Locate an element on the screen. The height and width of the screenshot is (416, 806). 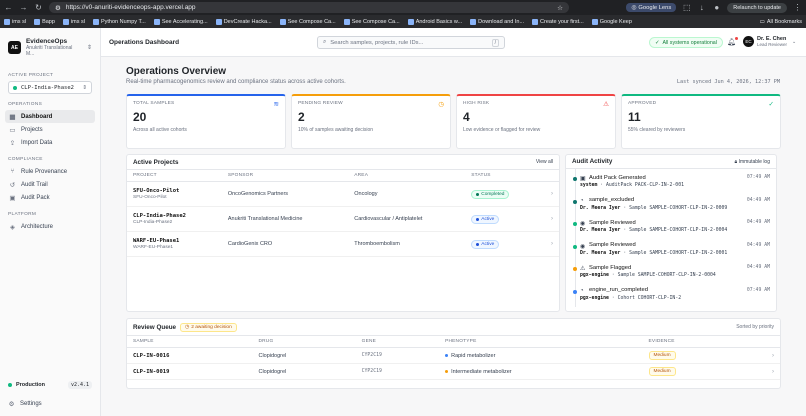
project-cell: CLP-India-Phase2 CLP-India-Phase2 is located at coordinates (174, 219).